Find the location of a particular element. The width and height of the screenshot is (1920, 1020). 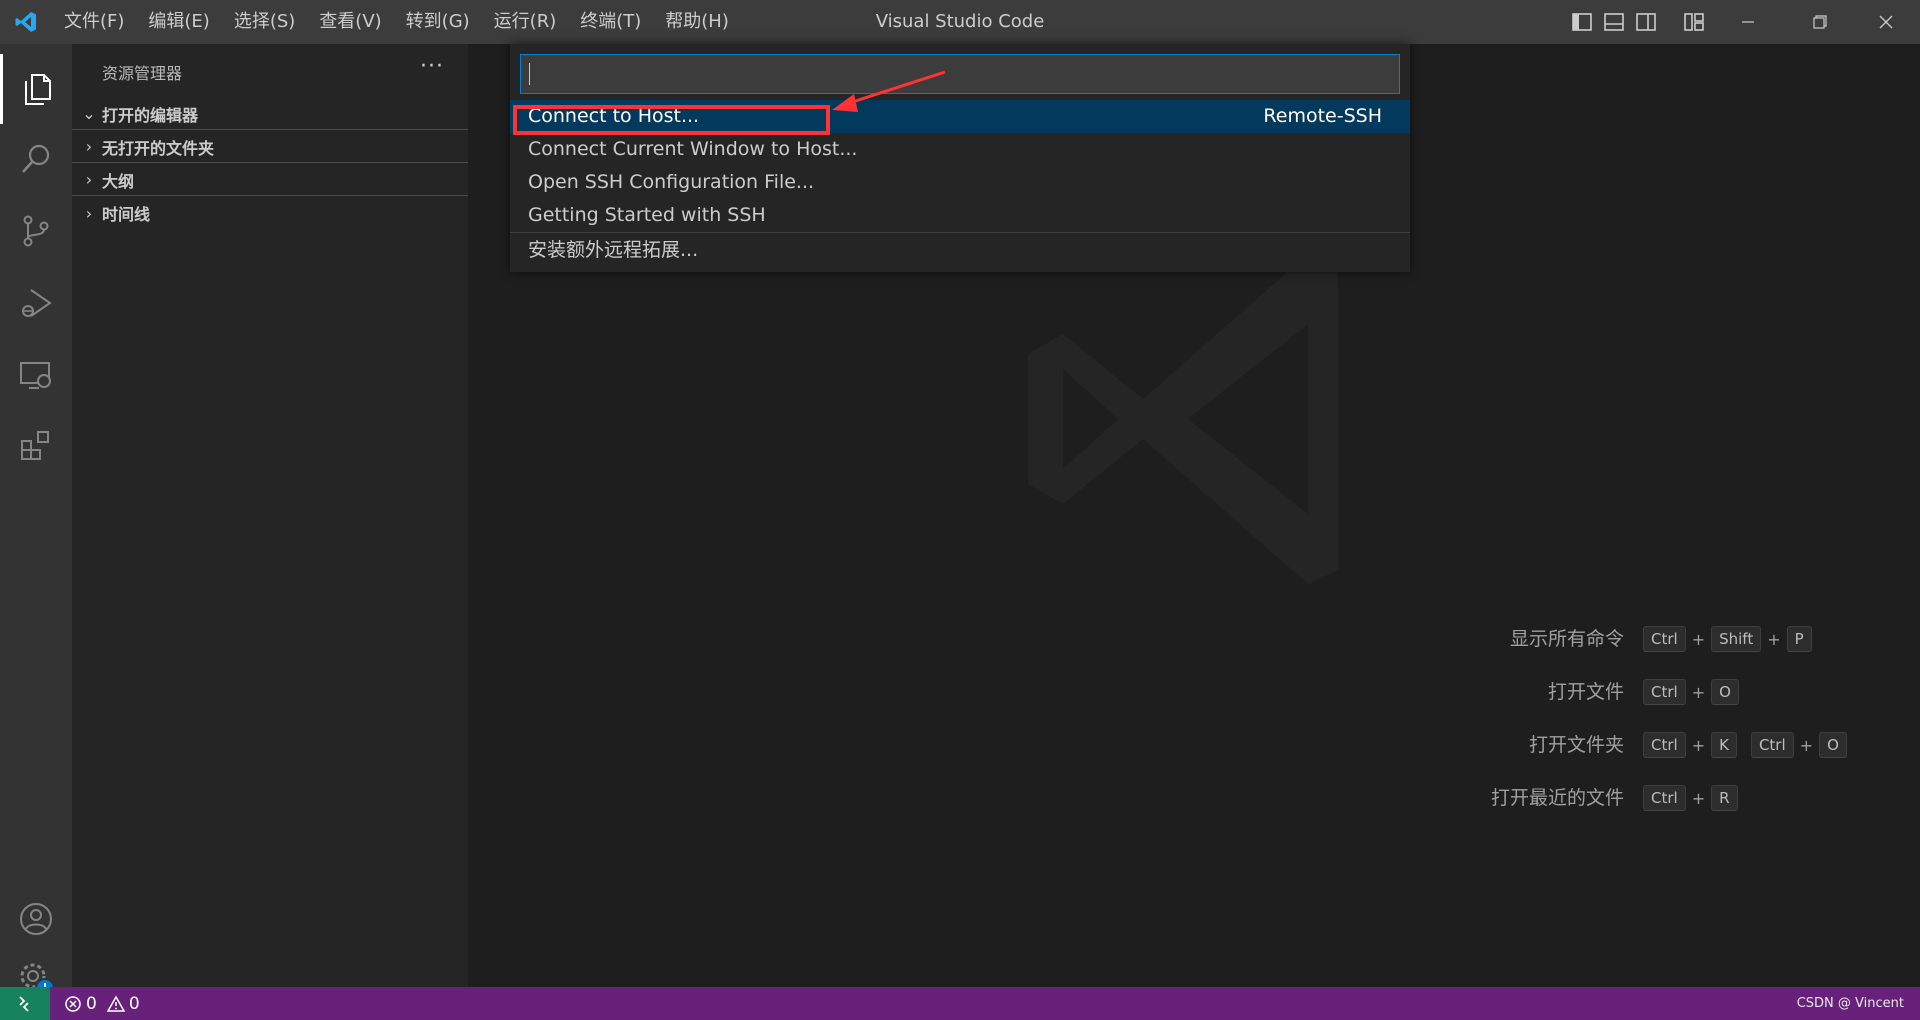

error-count: 0 is located at coordinates (91, 1003).